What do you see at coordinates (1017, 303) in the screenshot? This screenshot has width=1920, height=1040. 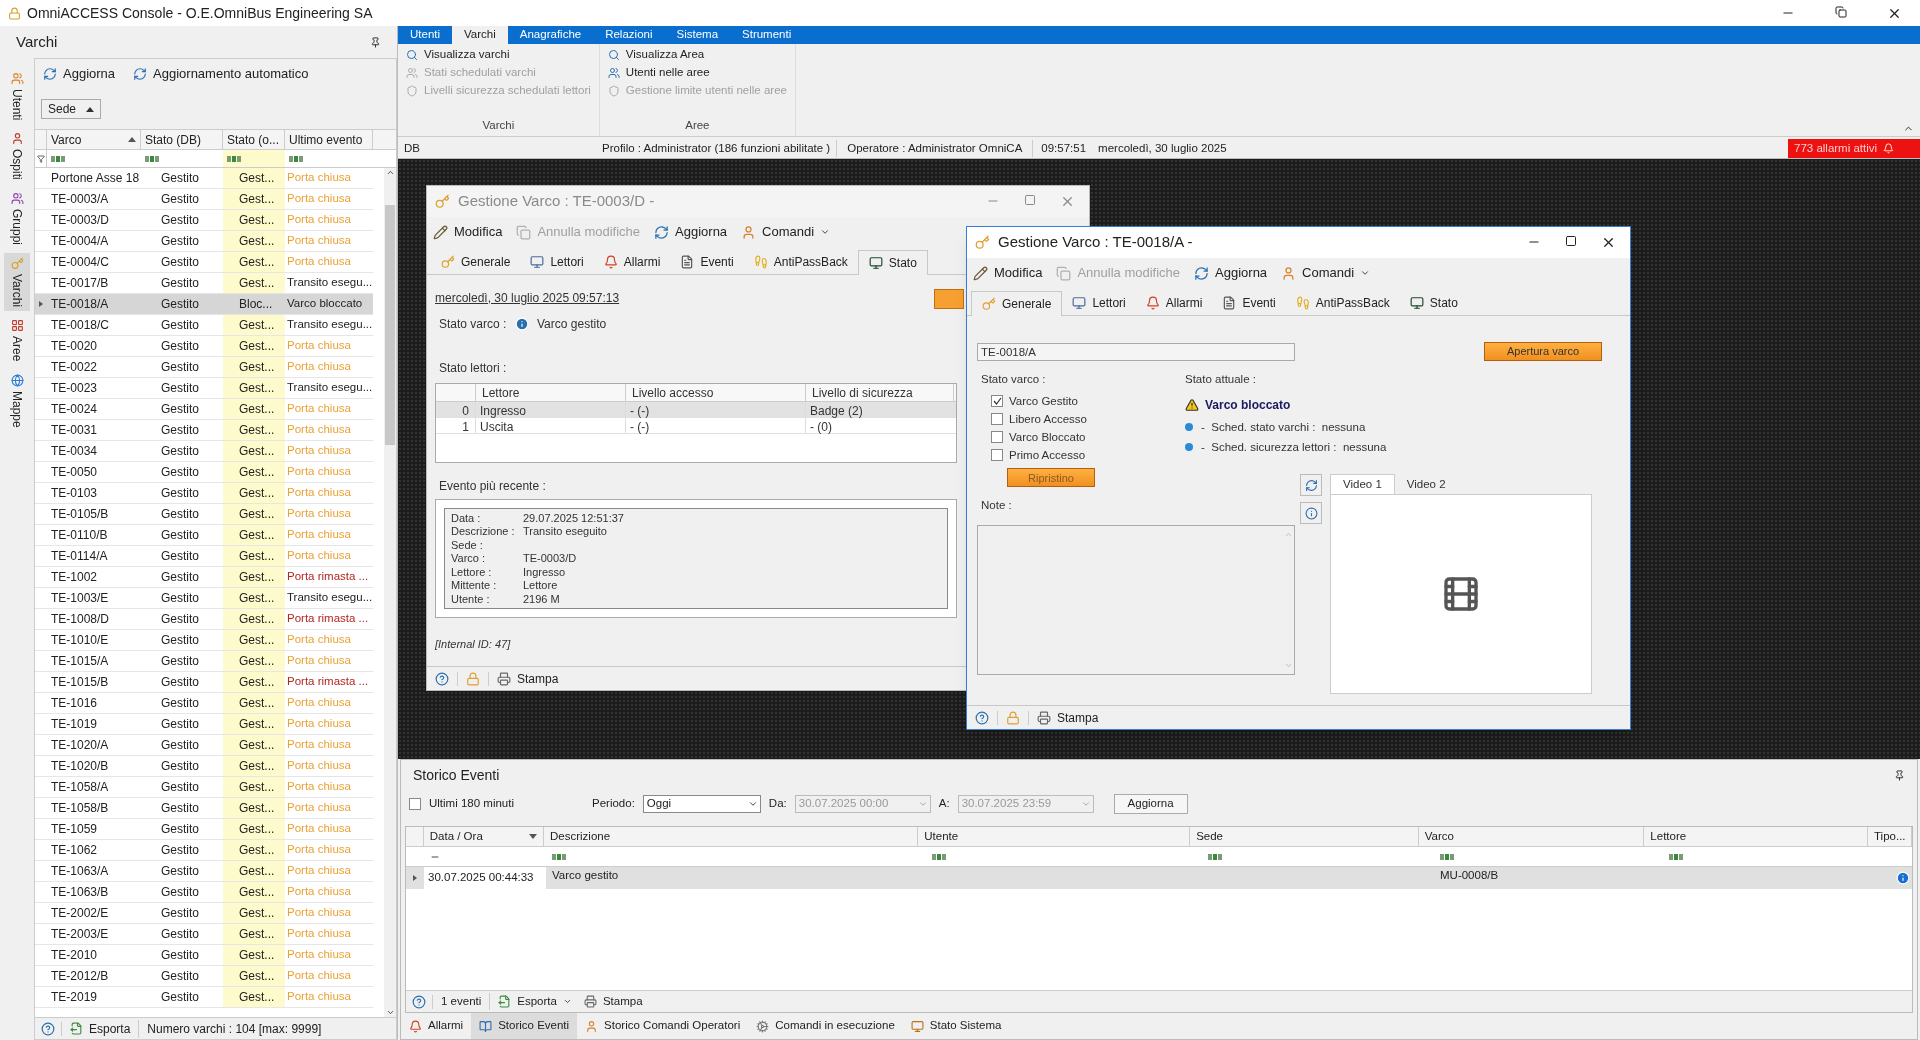 I see `tab: Generale` at bounding box center [1017, 303].